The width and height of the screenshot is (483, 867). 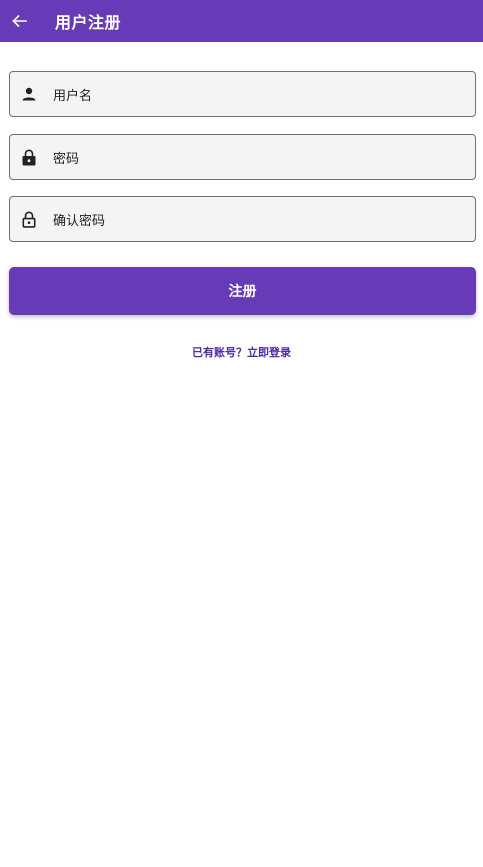 I want to click on password-placeholder: 密码, so click(x=66, y=159).